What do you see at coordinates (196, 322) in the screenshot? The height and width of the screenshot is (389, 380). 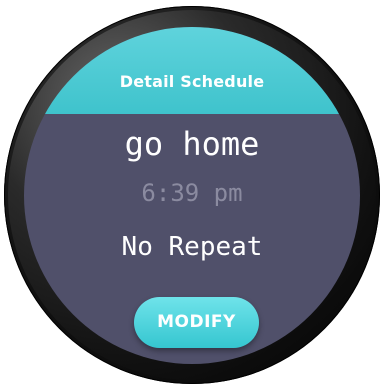 I see `modify-button: MODIFY` at bounding box center [196, 322].